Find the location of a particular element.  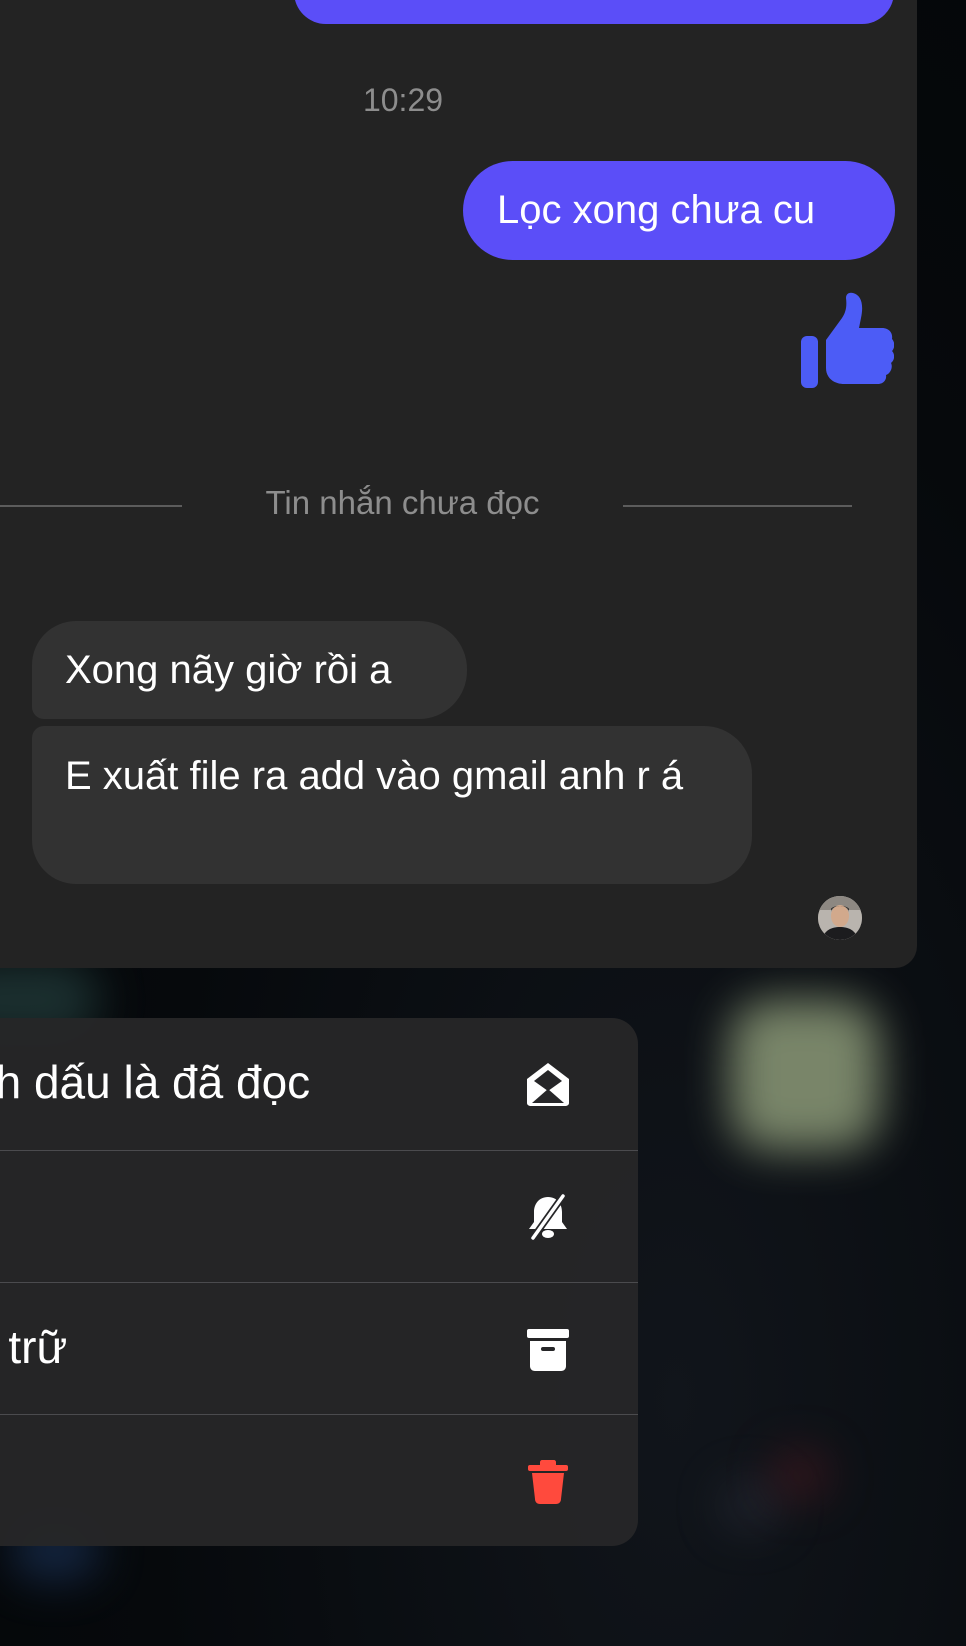

bell-slash-icon is located at coordinates (548, 1217).